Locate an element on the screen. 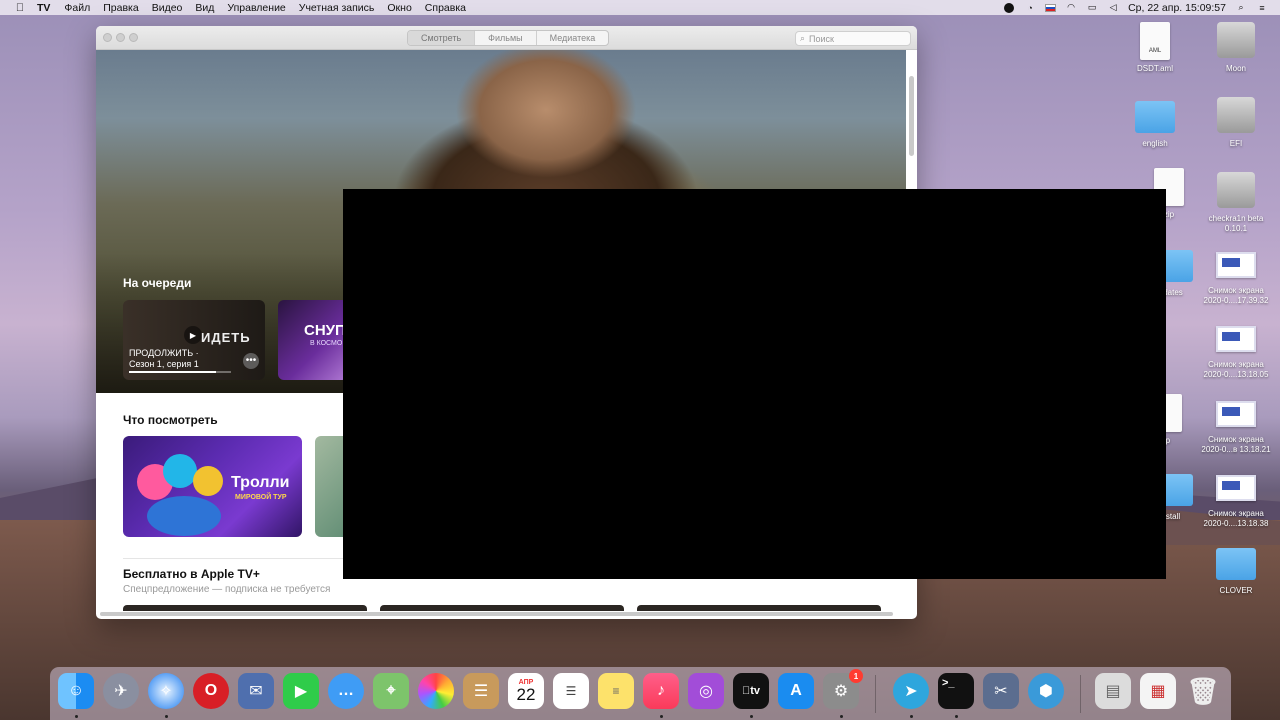 This screenshot has height=720, width=1280. desktop-icon-efi: EFI is located at coordinates (1236, 122).